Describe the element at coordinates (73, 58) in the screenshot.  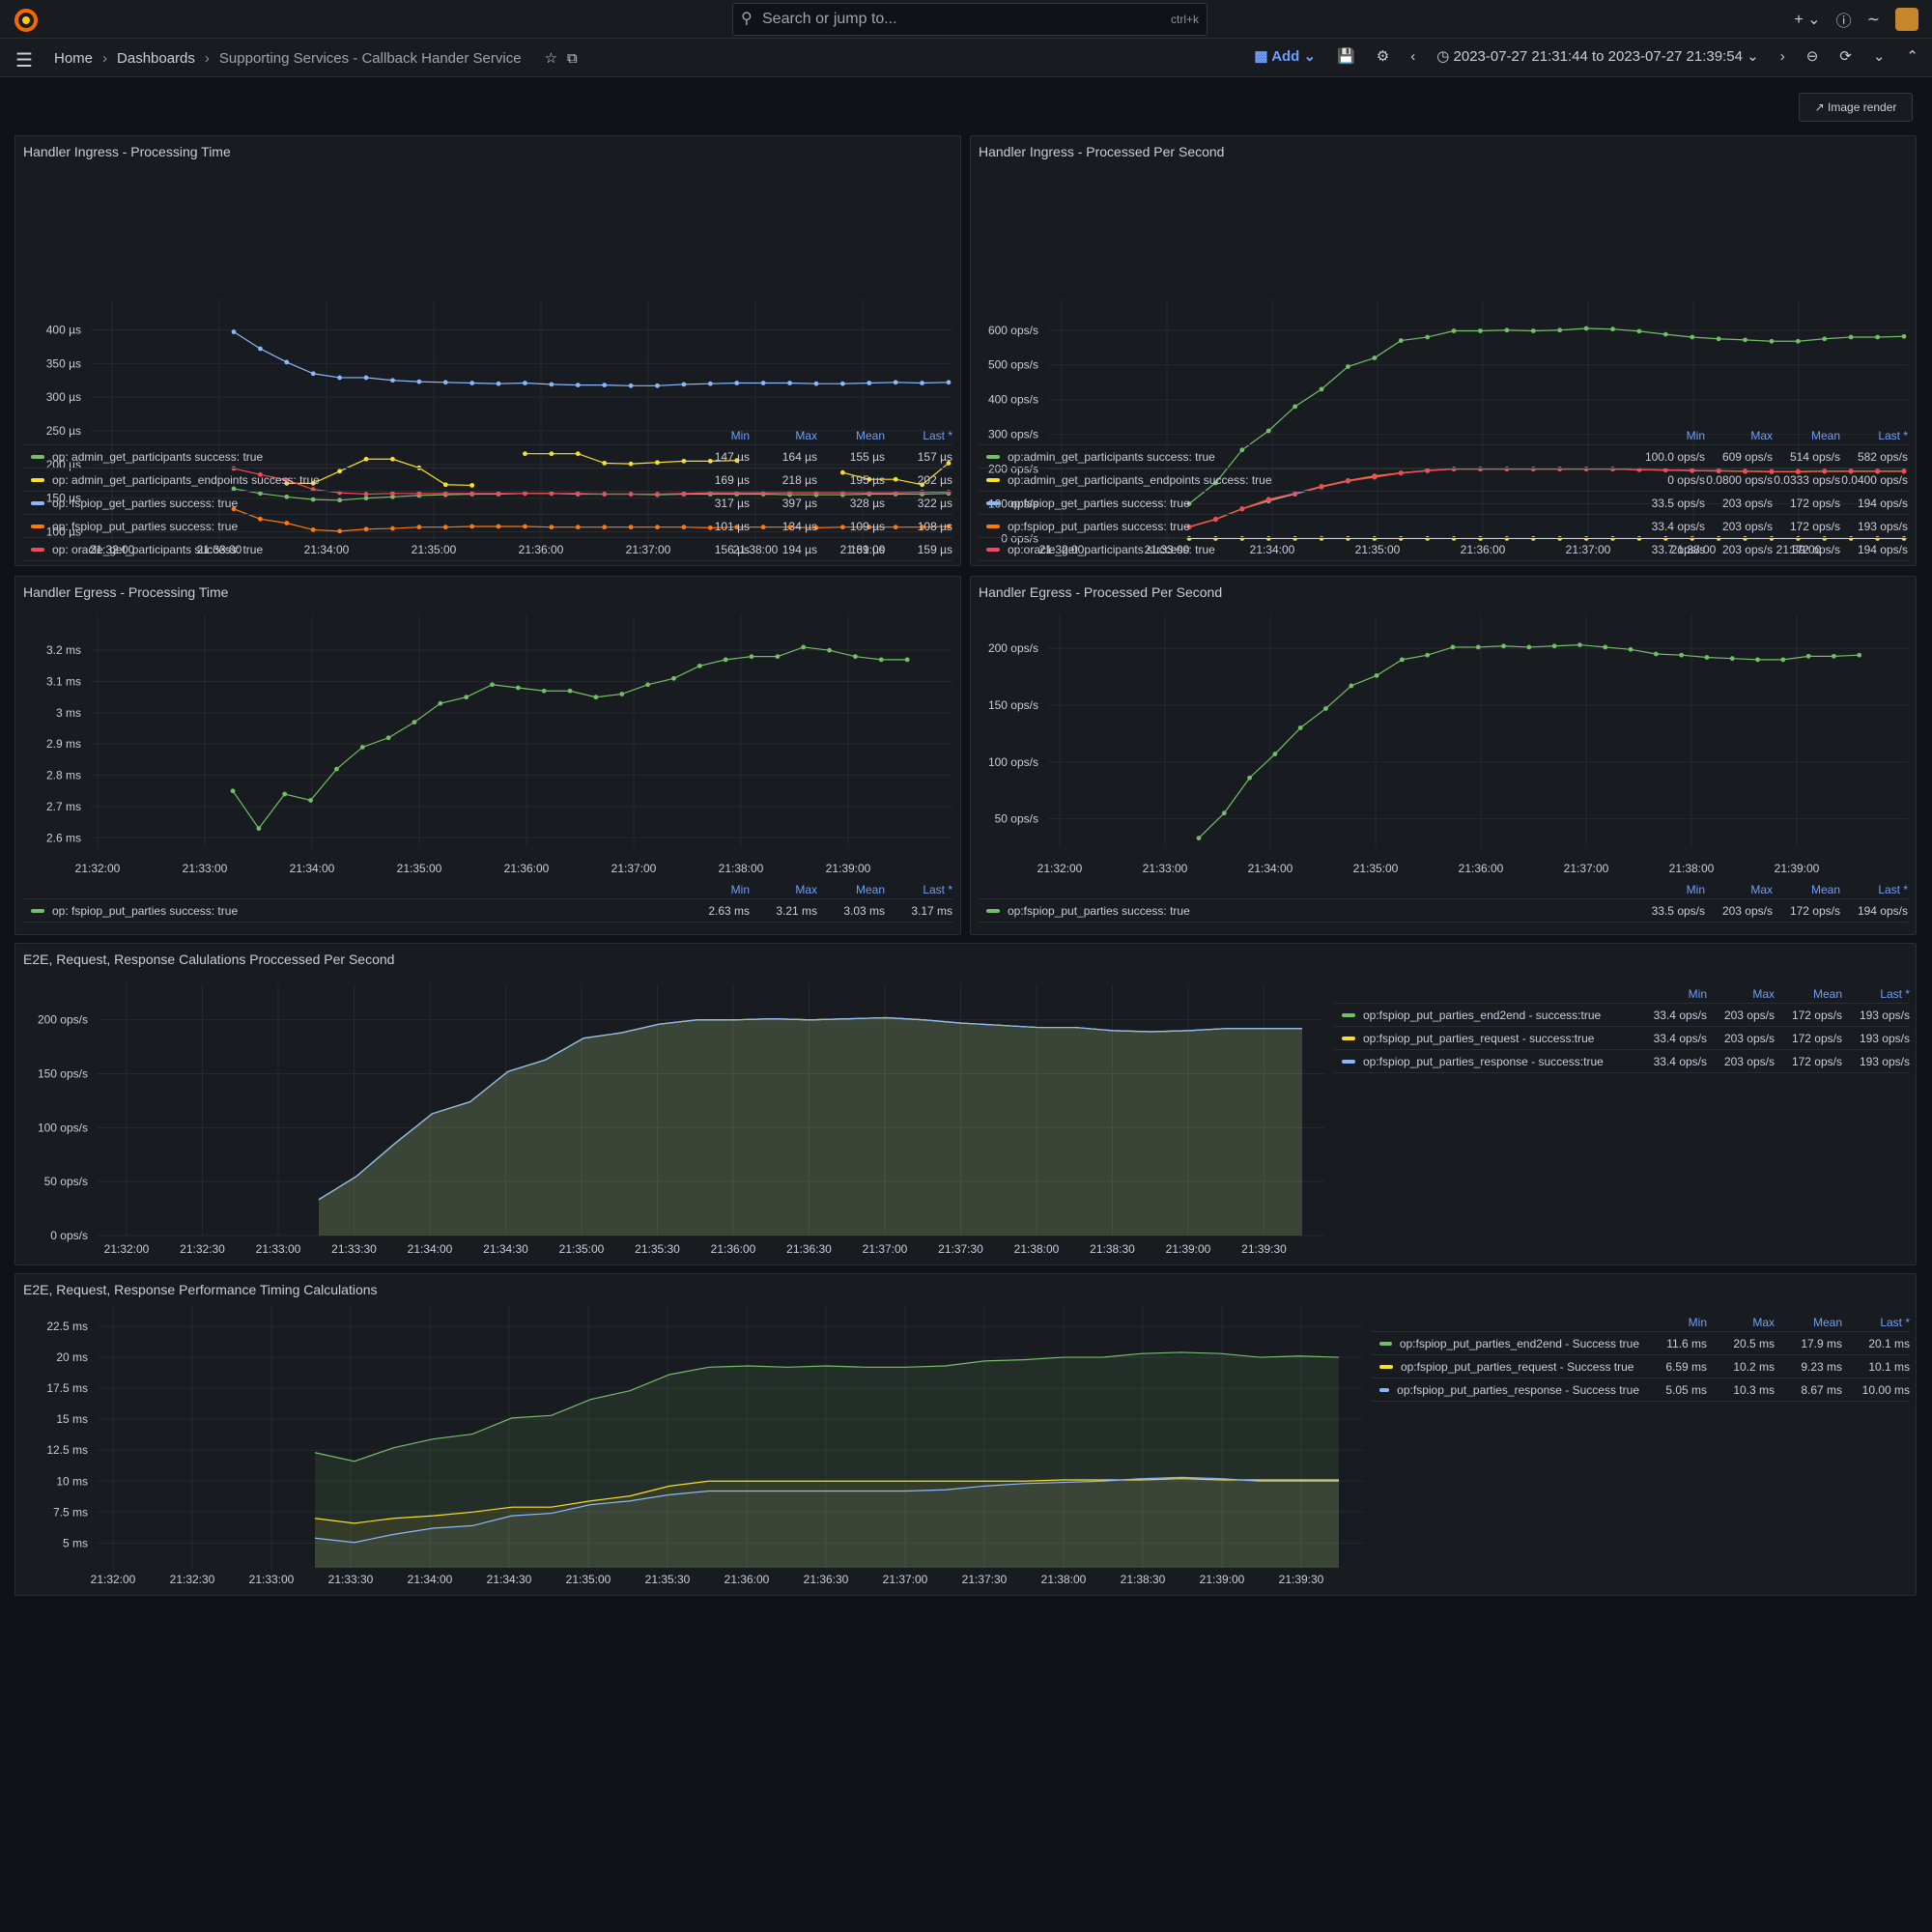
I see `breadcrumb-home: Home` at that location.